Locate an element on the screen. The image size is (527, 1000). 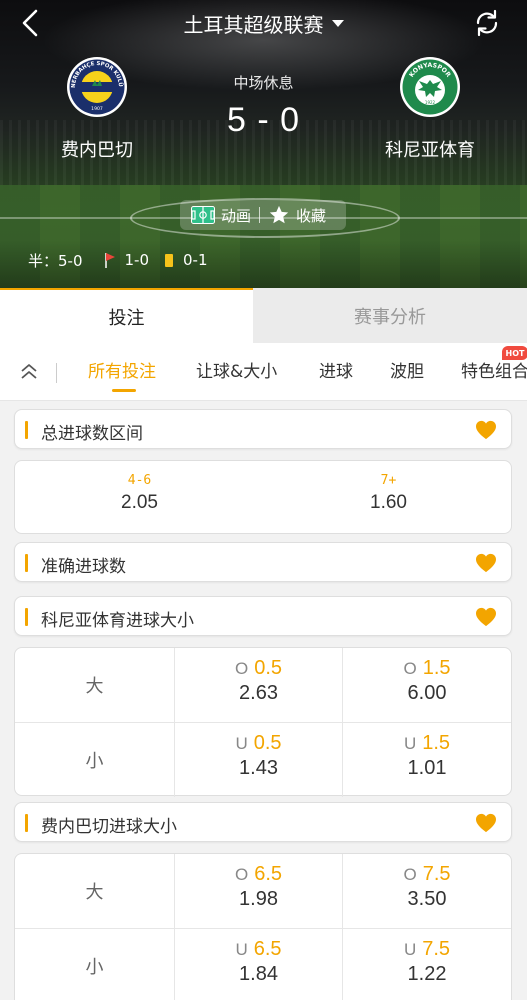
option-odd: 2.05 is located at coordinates (139, 502).